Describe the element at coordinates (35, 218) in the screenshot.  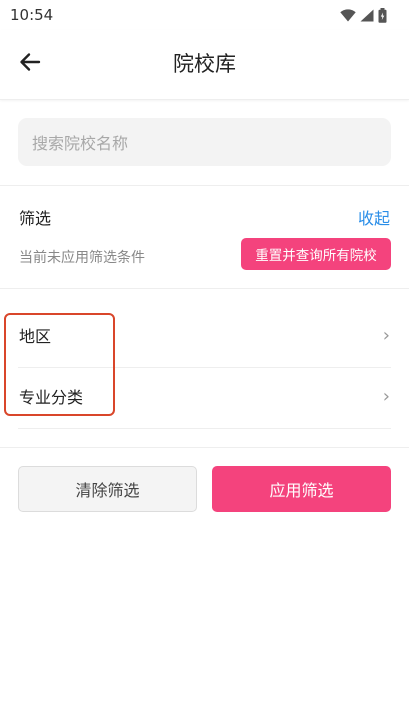
I see `filter-title: 筛选` at that location.